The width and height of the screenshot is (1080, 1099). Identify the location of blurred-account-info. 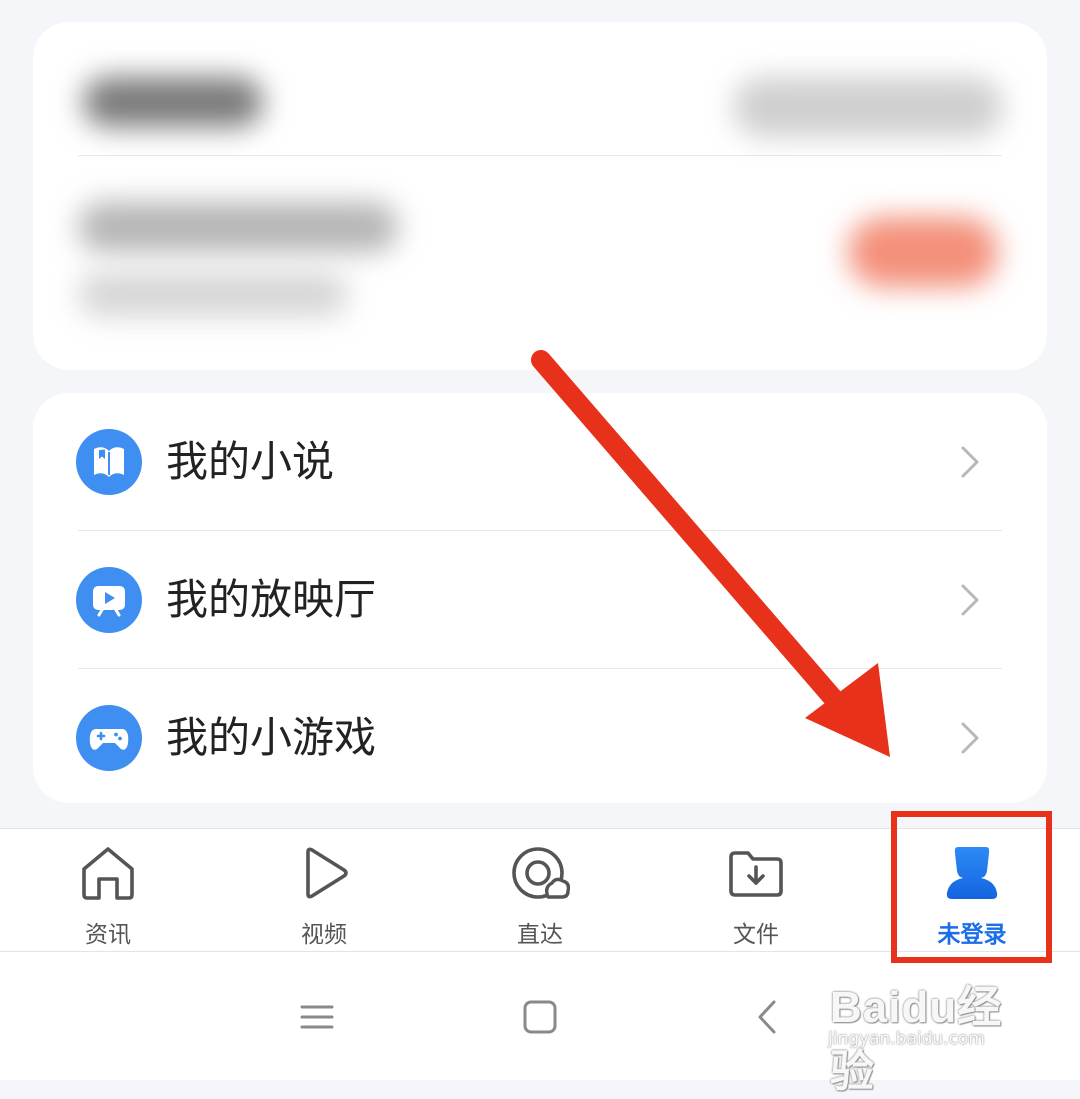
(868, 107).